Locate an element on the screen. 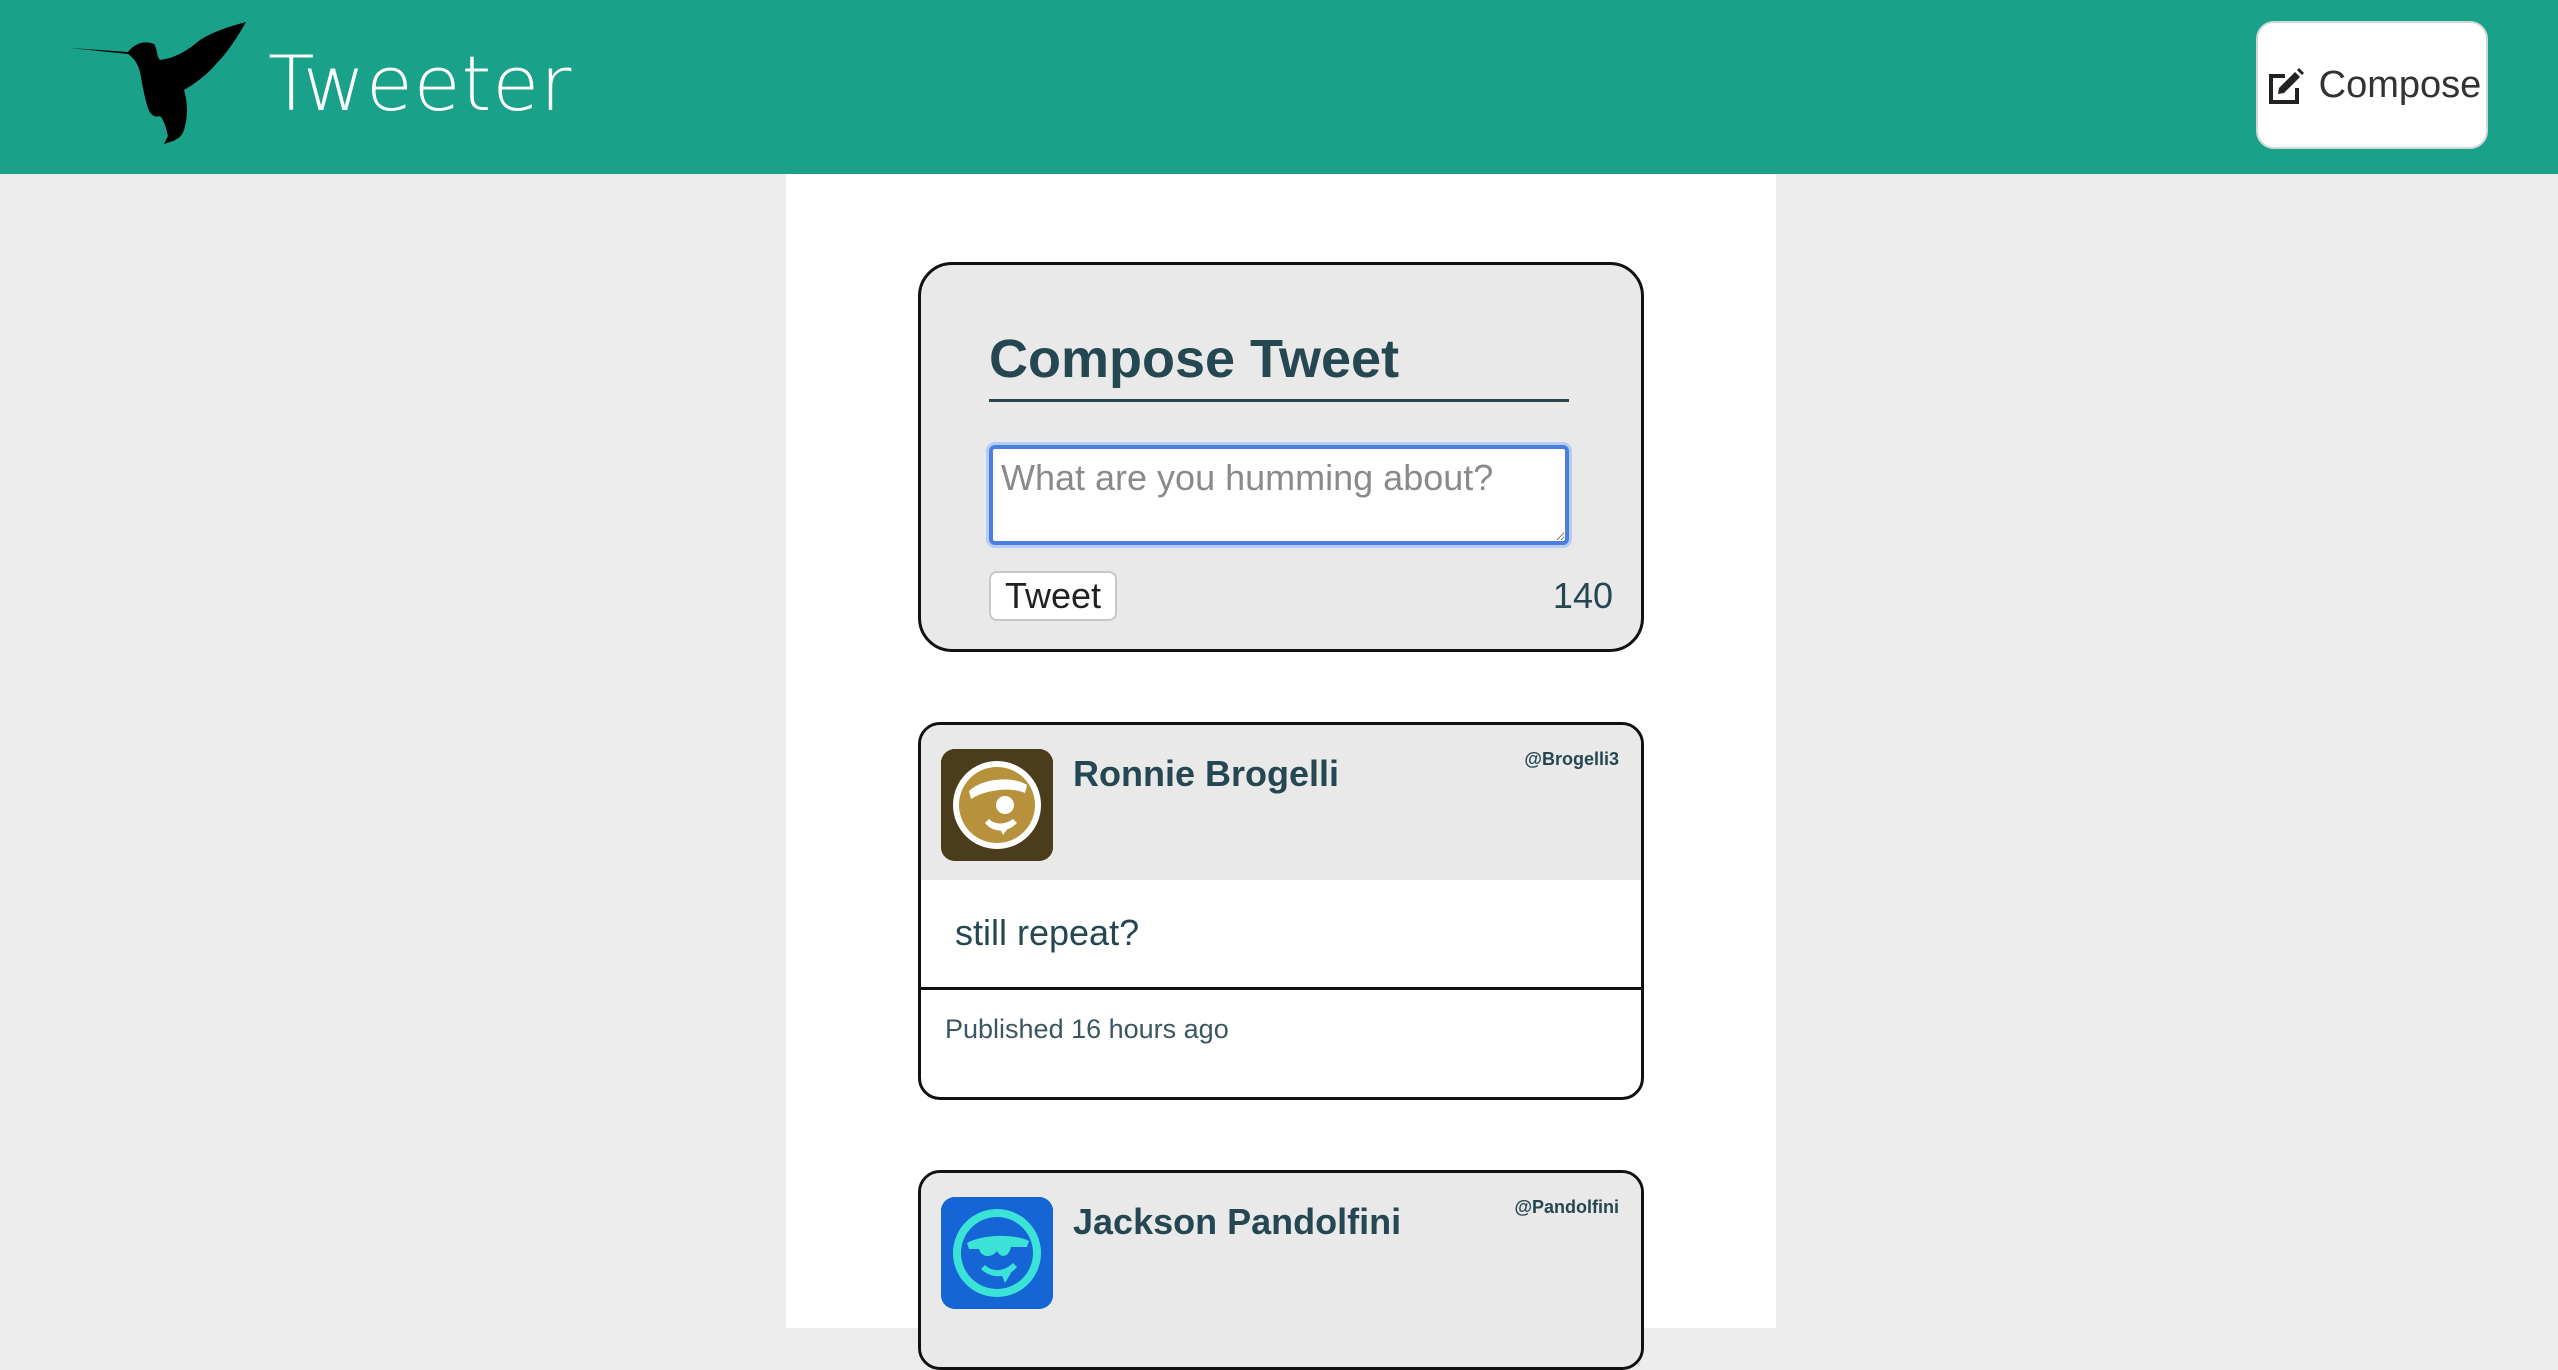 The image size is (2558, 1370). tweet-card: Jackson Pandolfini @Pandolfini is located at coordinates (1281, 1270).